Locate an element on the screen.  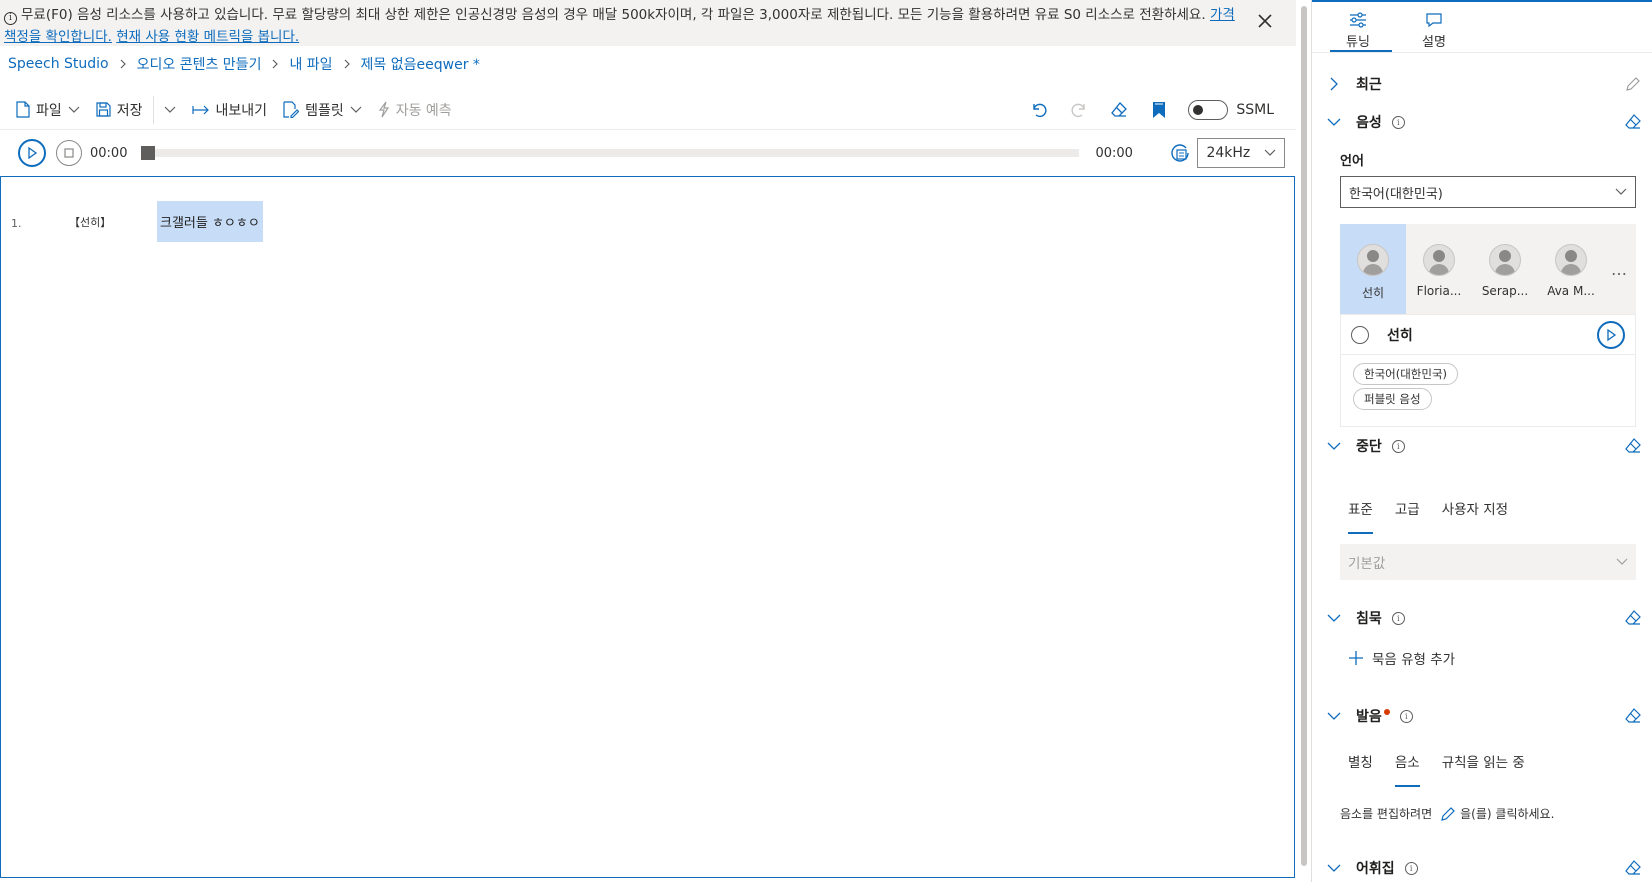
file-label: 파일 is located at coordinates (49, 110).